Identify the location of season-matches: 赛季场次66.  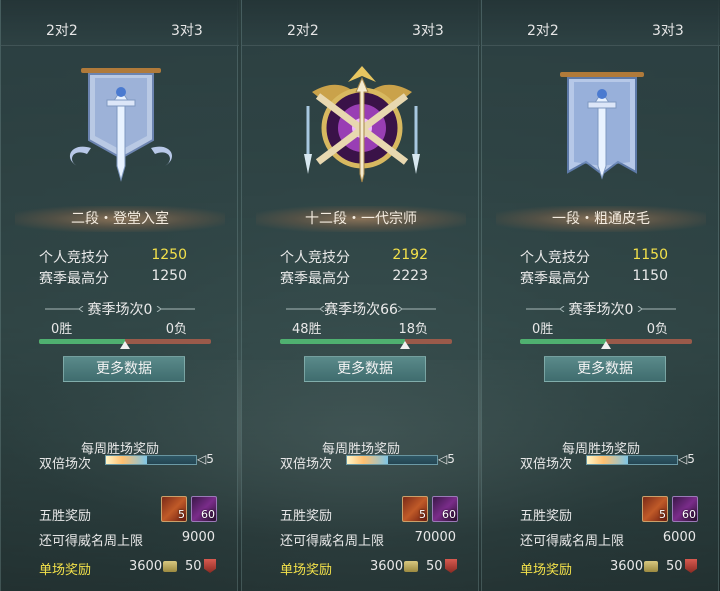
(361, 310).